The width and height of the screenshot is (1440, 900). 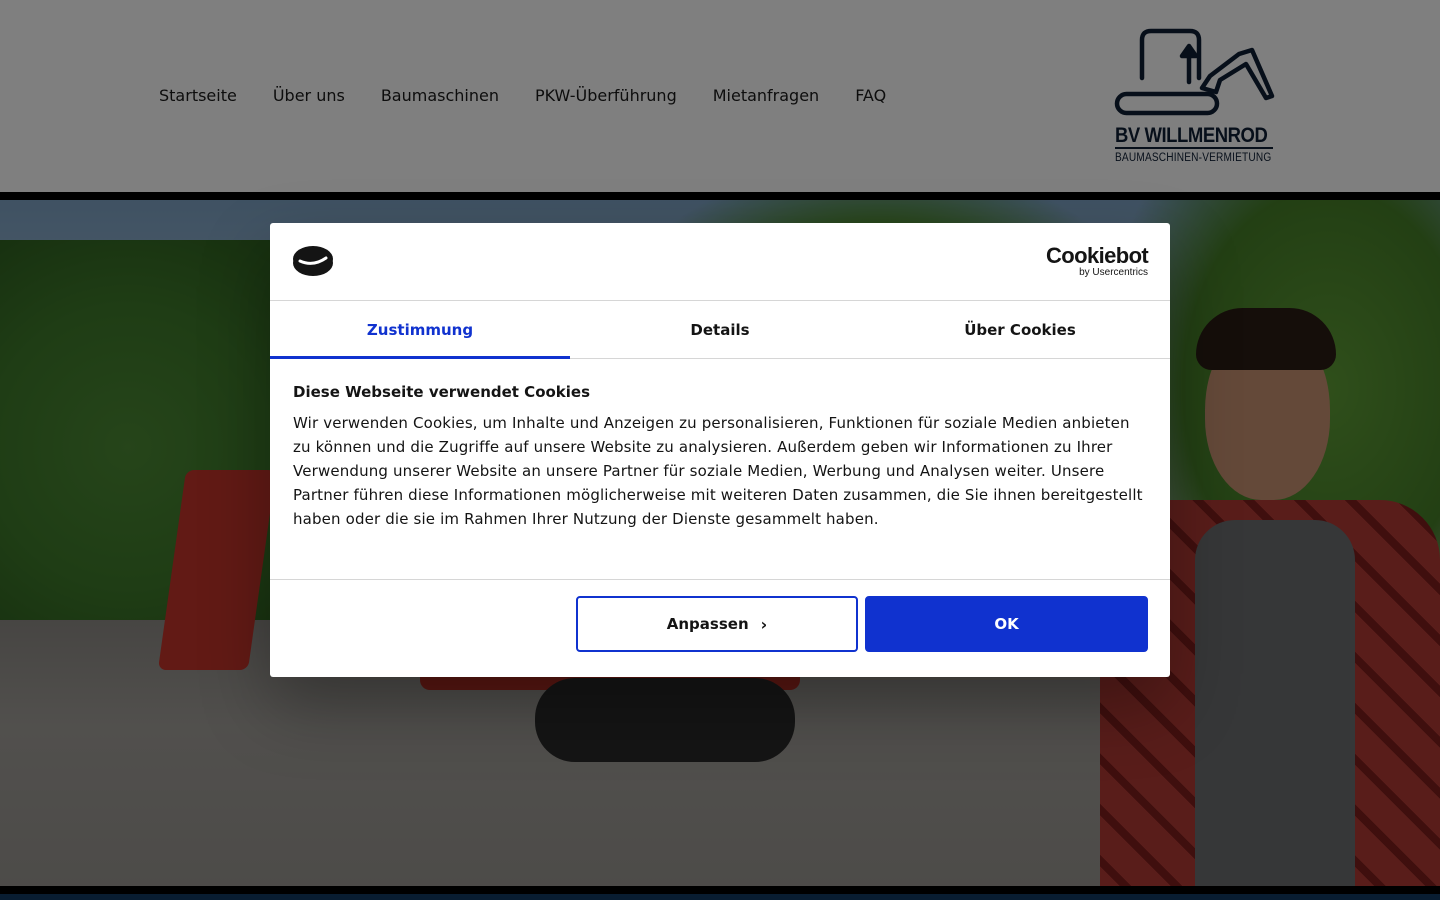 I want to click on dialog-header: Cookiebot by Usercentrics, so click(x=720, y=262).